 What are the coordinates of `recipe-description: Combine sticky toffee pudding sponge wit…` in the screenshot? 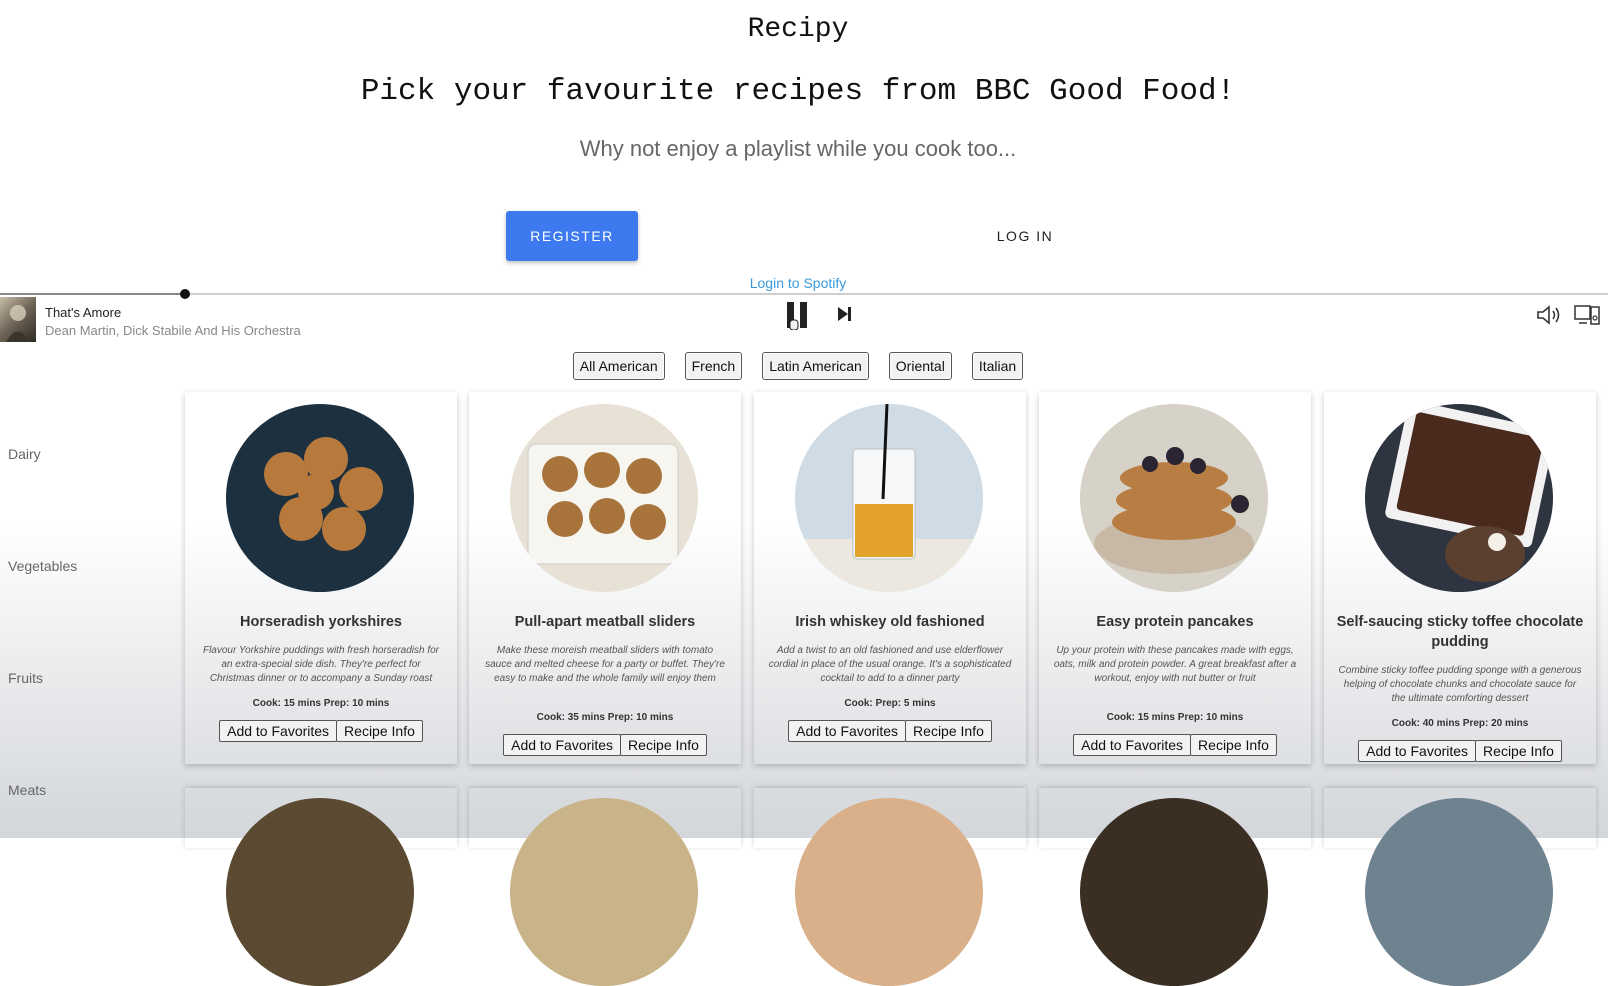 It's located at (1460, 684).